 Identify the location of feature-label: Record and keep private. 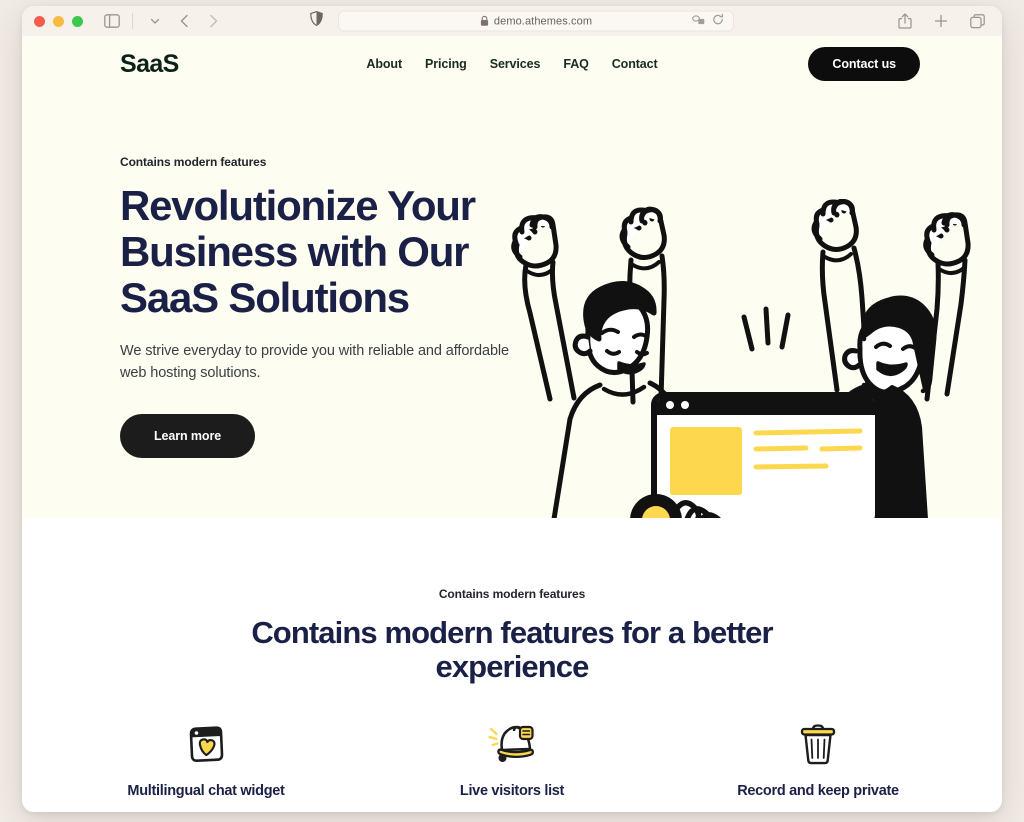
(818, 791).